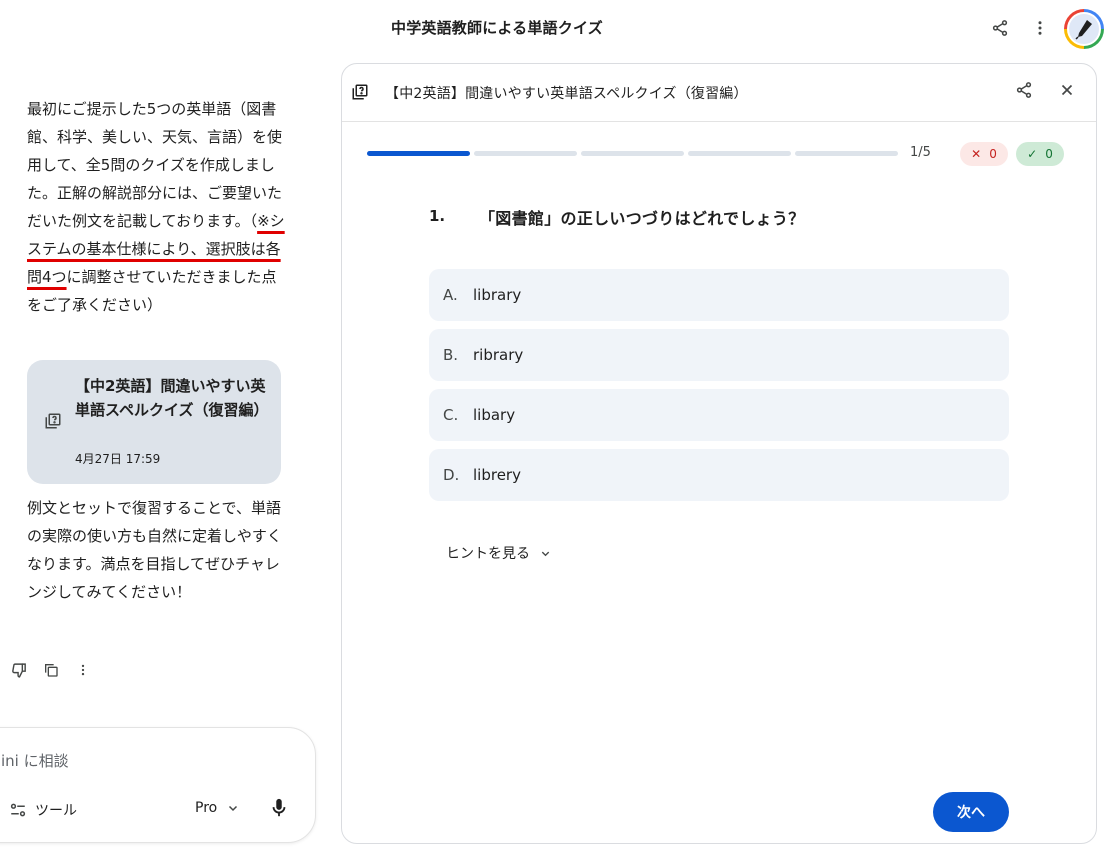 This screenshot has width=1109, height=856. I want to click on model-label: Pro, so click(206, 808).